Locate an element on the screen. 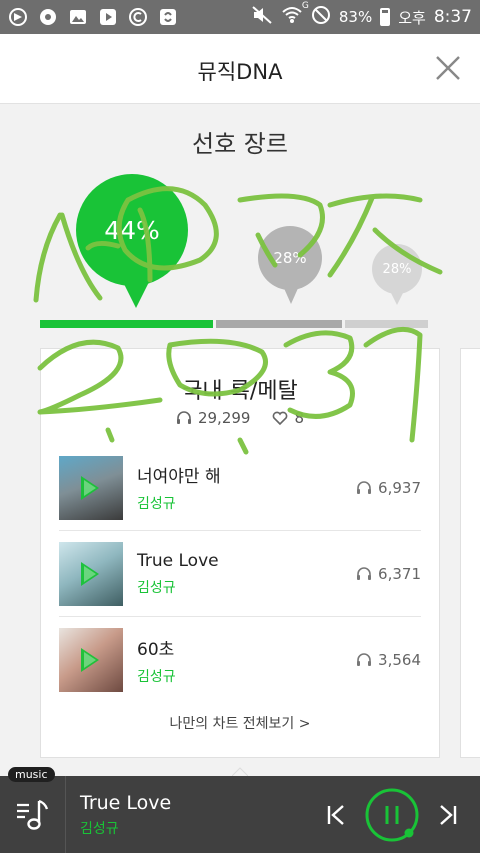 The image size is (480, 853). genre-card-title: 국내 록/메탈 is located at coordinates (240, 391).